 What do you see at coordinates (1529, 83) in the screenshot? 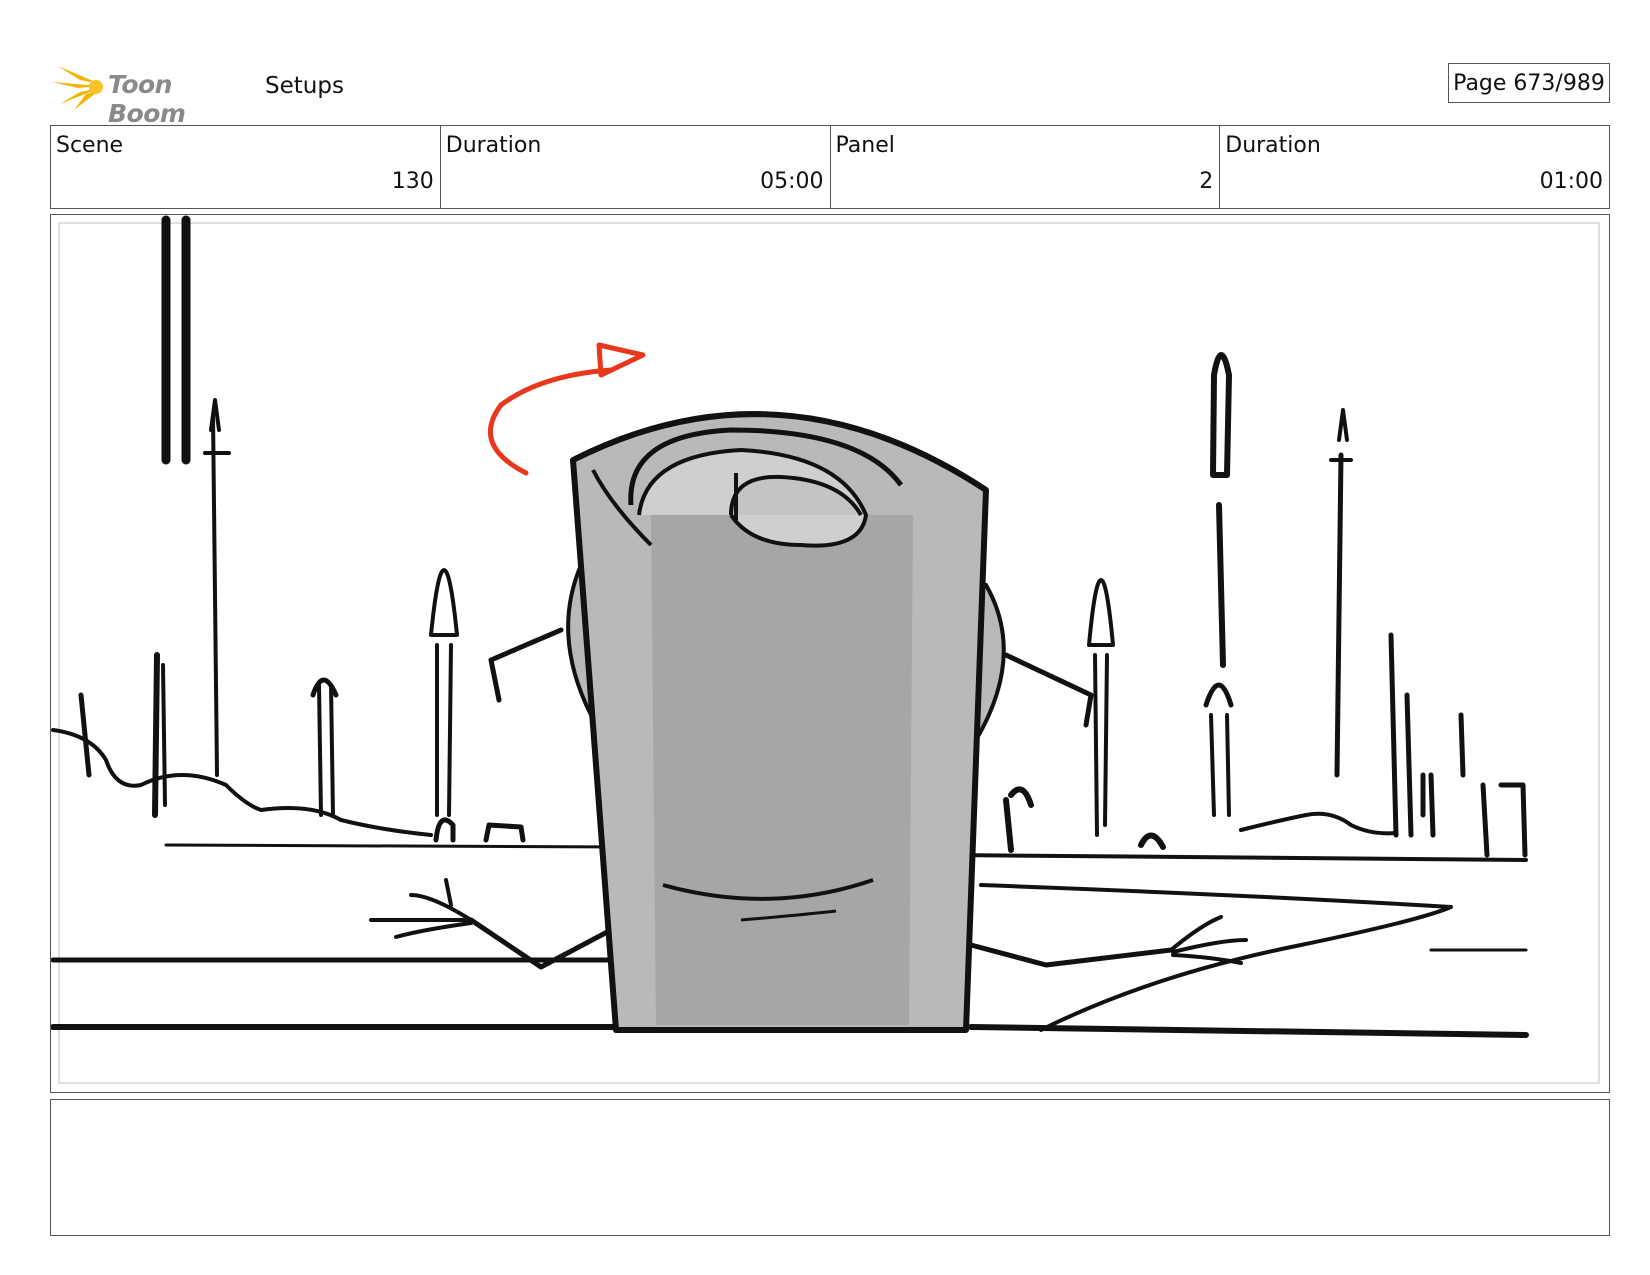
I see `page-number: Page 673/989` at bounding box center [1529, 83].